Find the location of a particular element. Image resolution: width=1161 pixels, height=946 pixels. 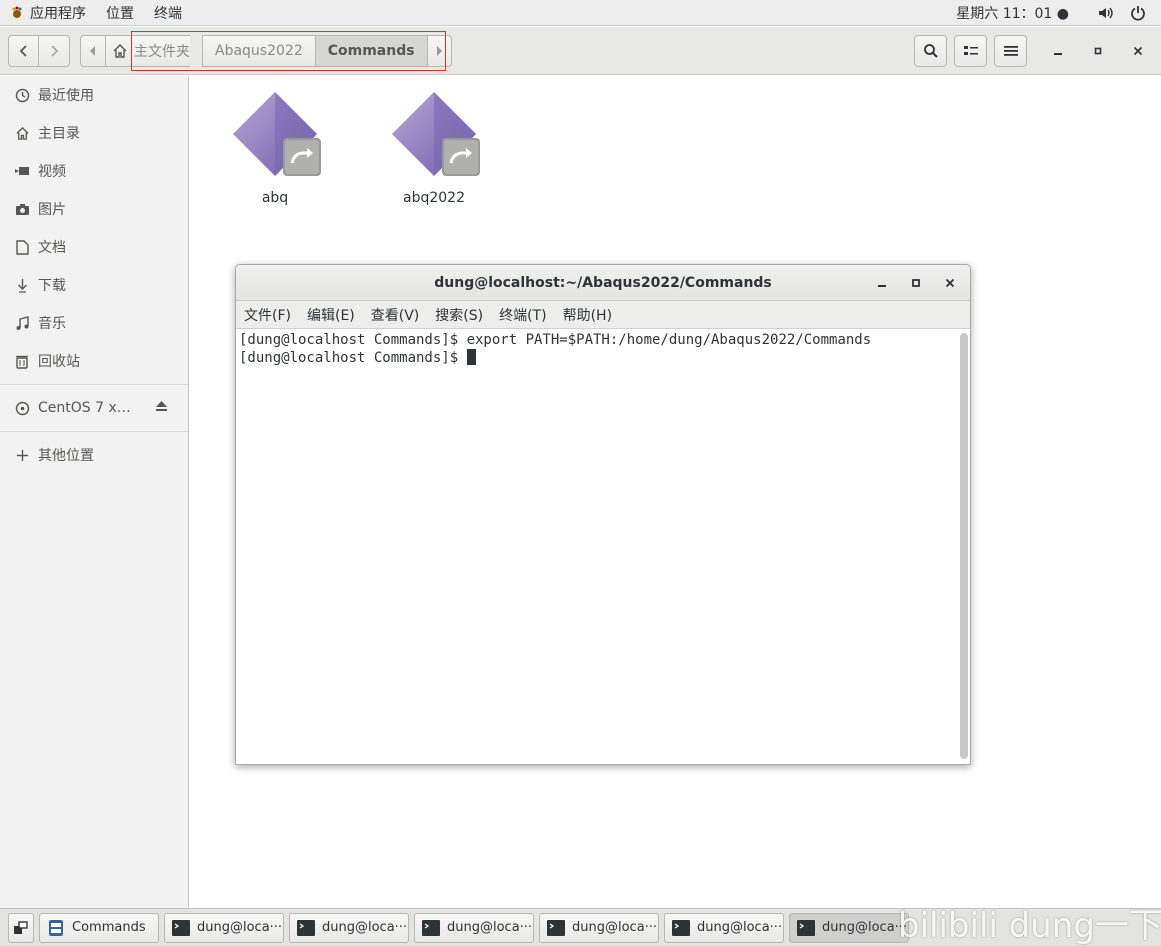

terminal-title: dung@localhost:~/Abaqus2022/Commands is located at coordinates (603, 282).